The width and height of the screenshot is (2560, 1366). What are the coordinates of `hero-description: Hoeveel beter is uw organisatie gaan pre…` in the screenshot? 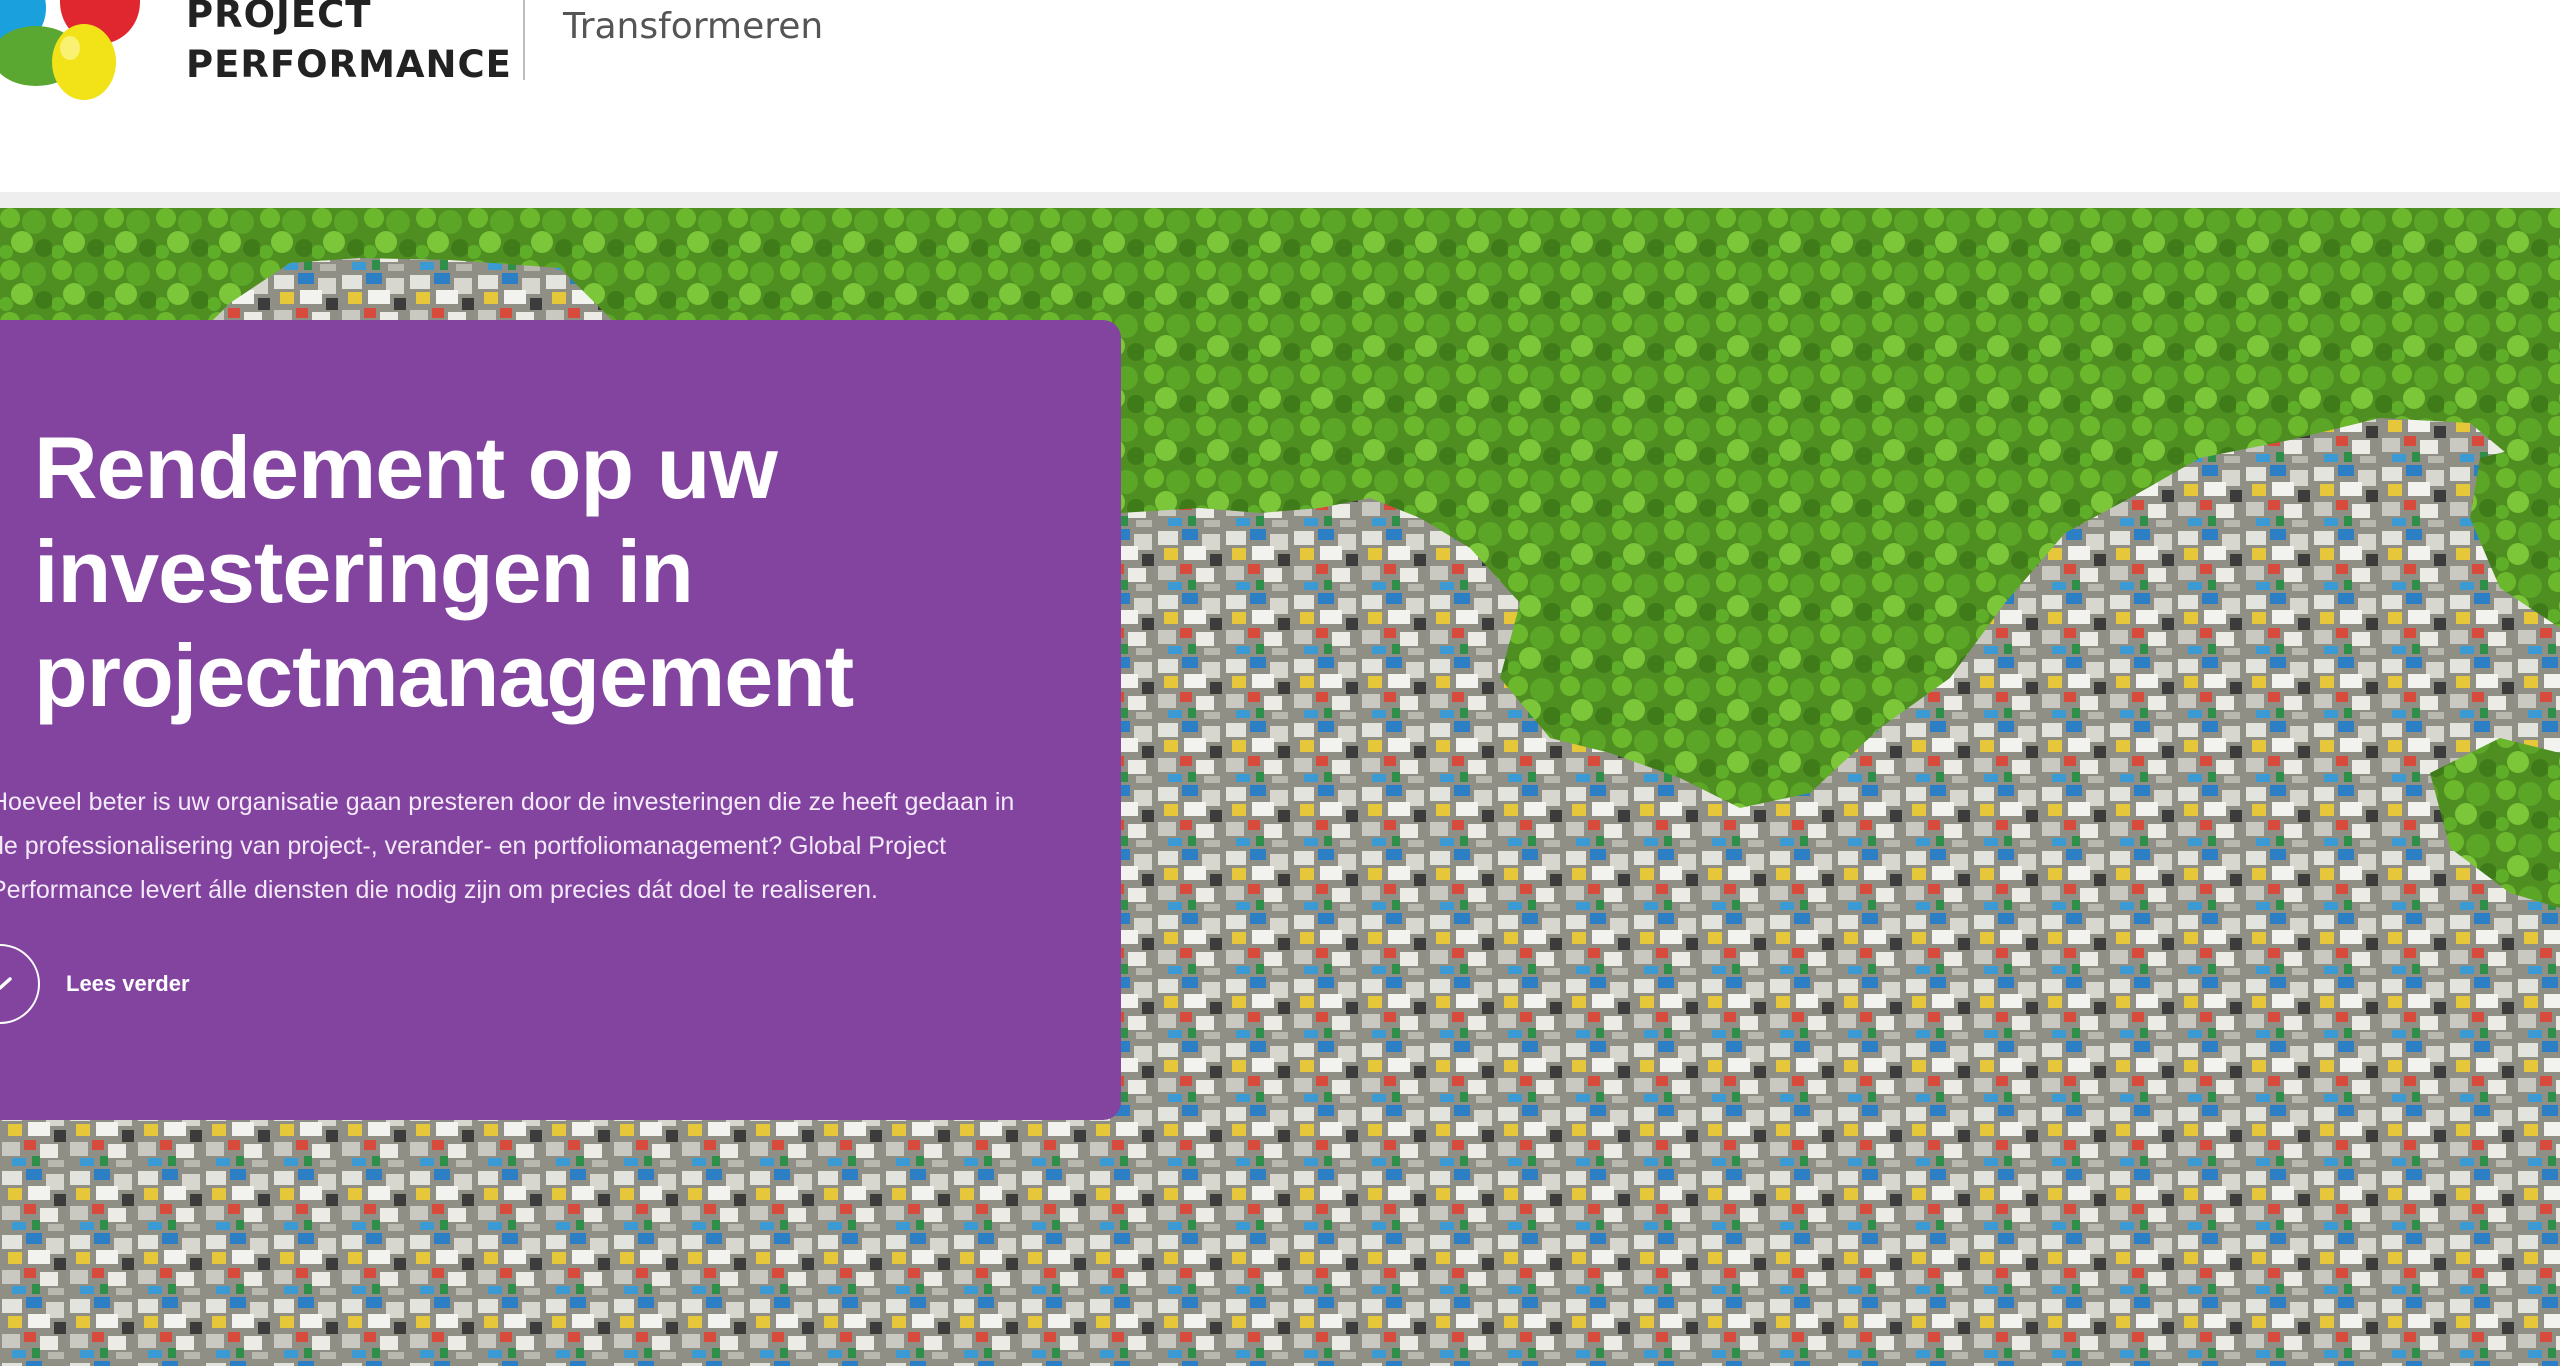 It's located at (507, 846).